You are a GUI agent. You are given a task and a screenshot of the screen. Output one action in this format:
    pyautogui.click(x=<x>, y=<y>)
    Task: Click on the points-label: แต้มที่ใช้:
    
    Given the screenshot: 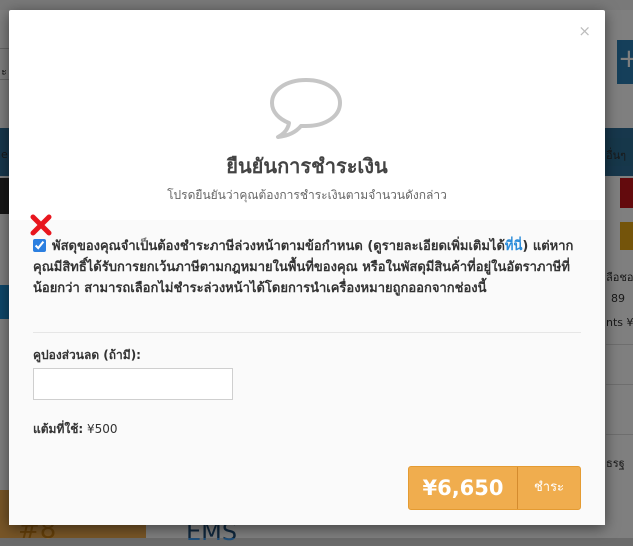 What is the action you would take?
    pyautogui.click(x=58, y=429)
    